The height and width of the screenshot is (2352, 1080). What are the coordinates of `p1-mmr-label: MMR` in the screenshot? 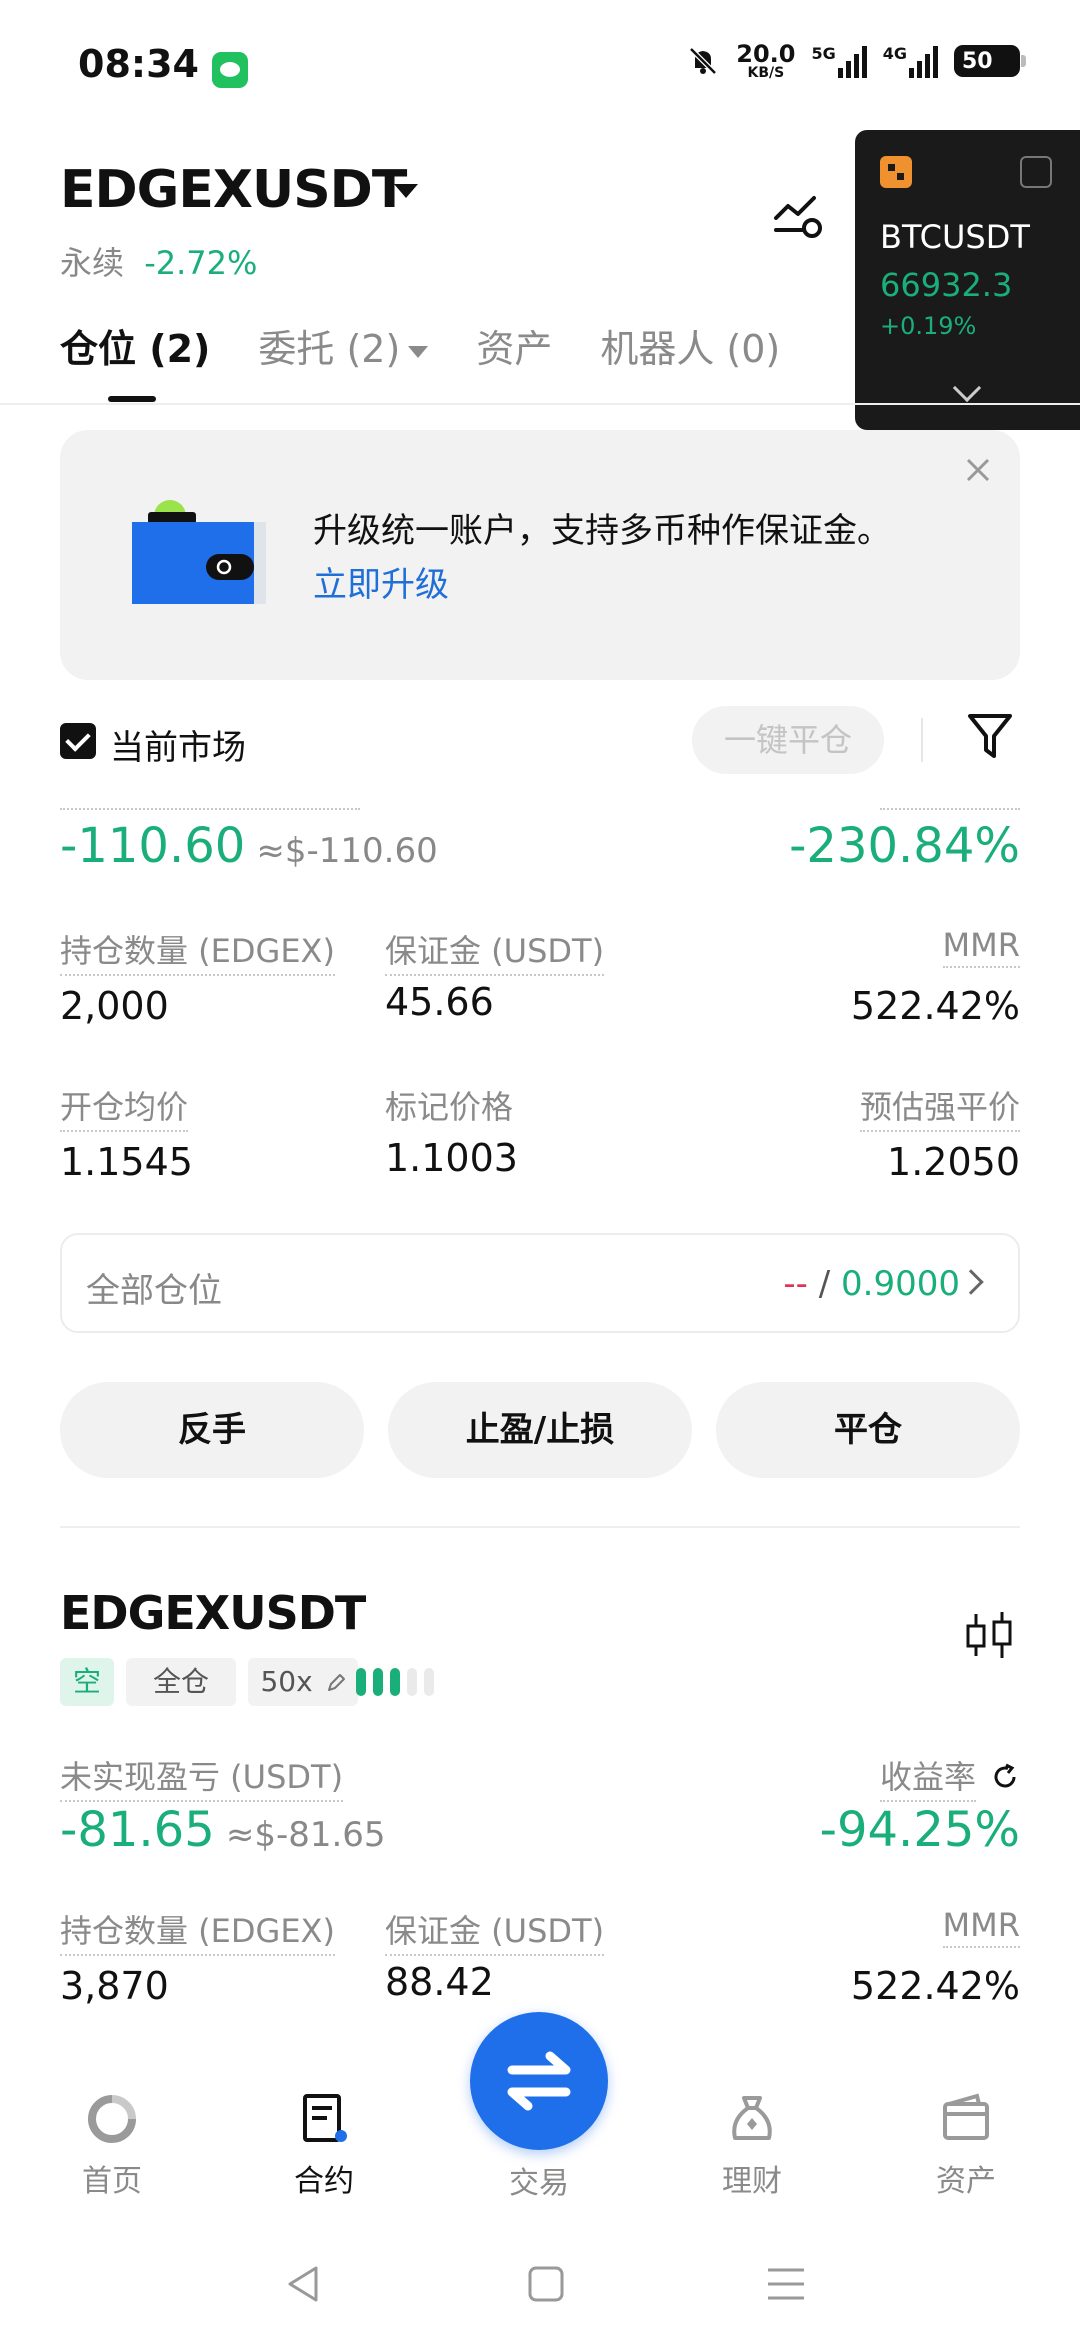 It's located at (981, 947).